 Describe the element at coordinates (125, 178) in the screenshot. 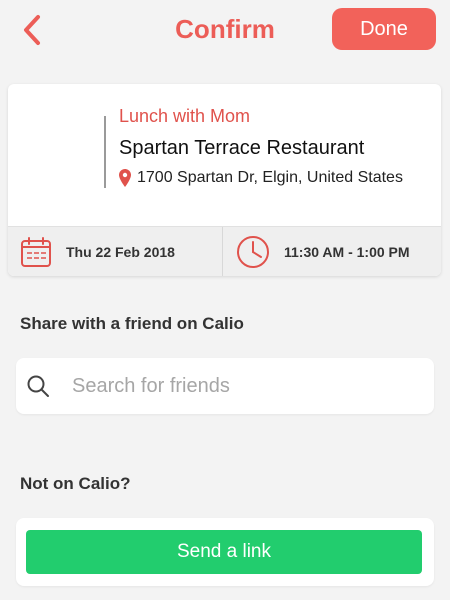

I see `location-pin-icon` at that location.